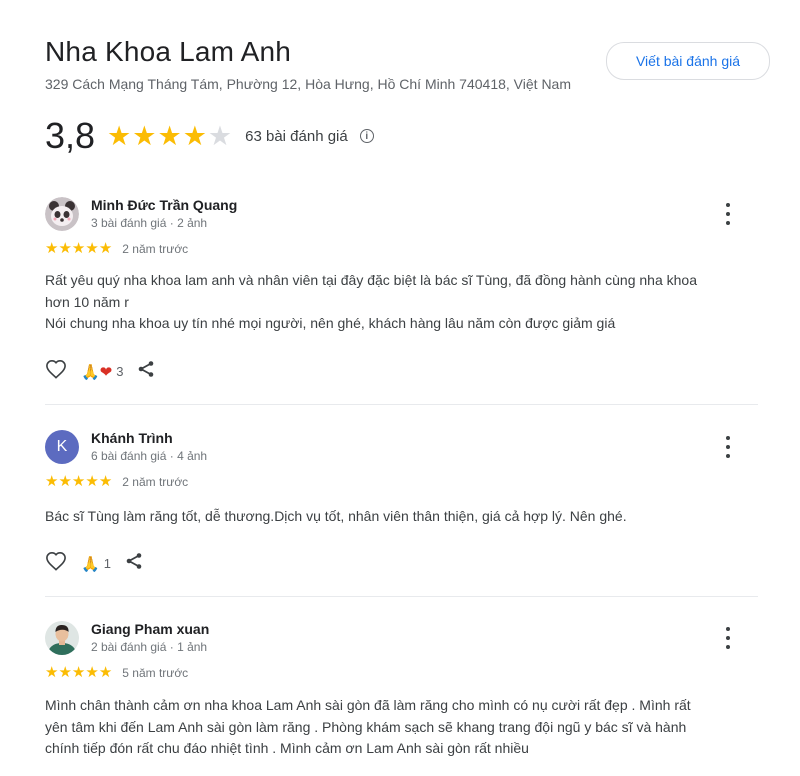 The width and height of the screenshot is (800, 776). What do you see at coordinates (220, 135) in the screenshot?
I see `star-empty-icon: ★` at bounding box center [220, 135].